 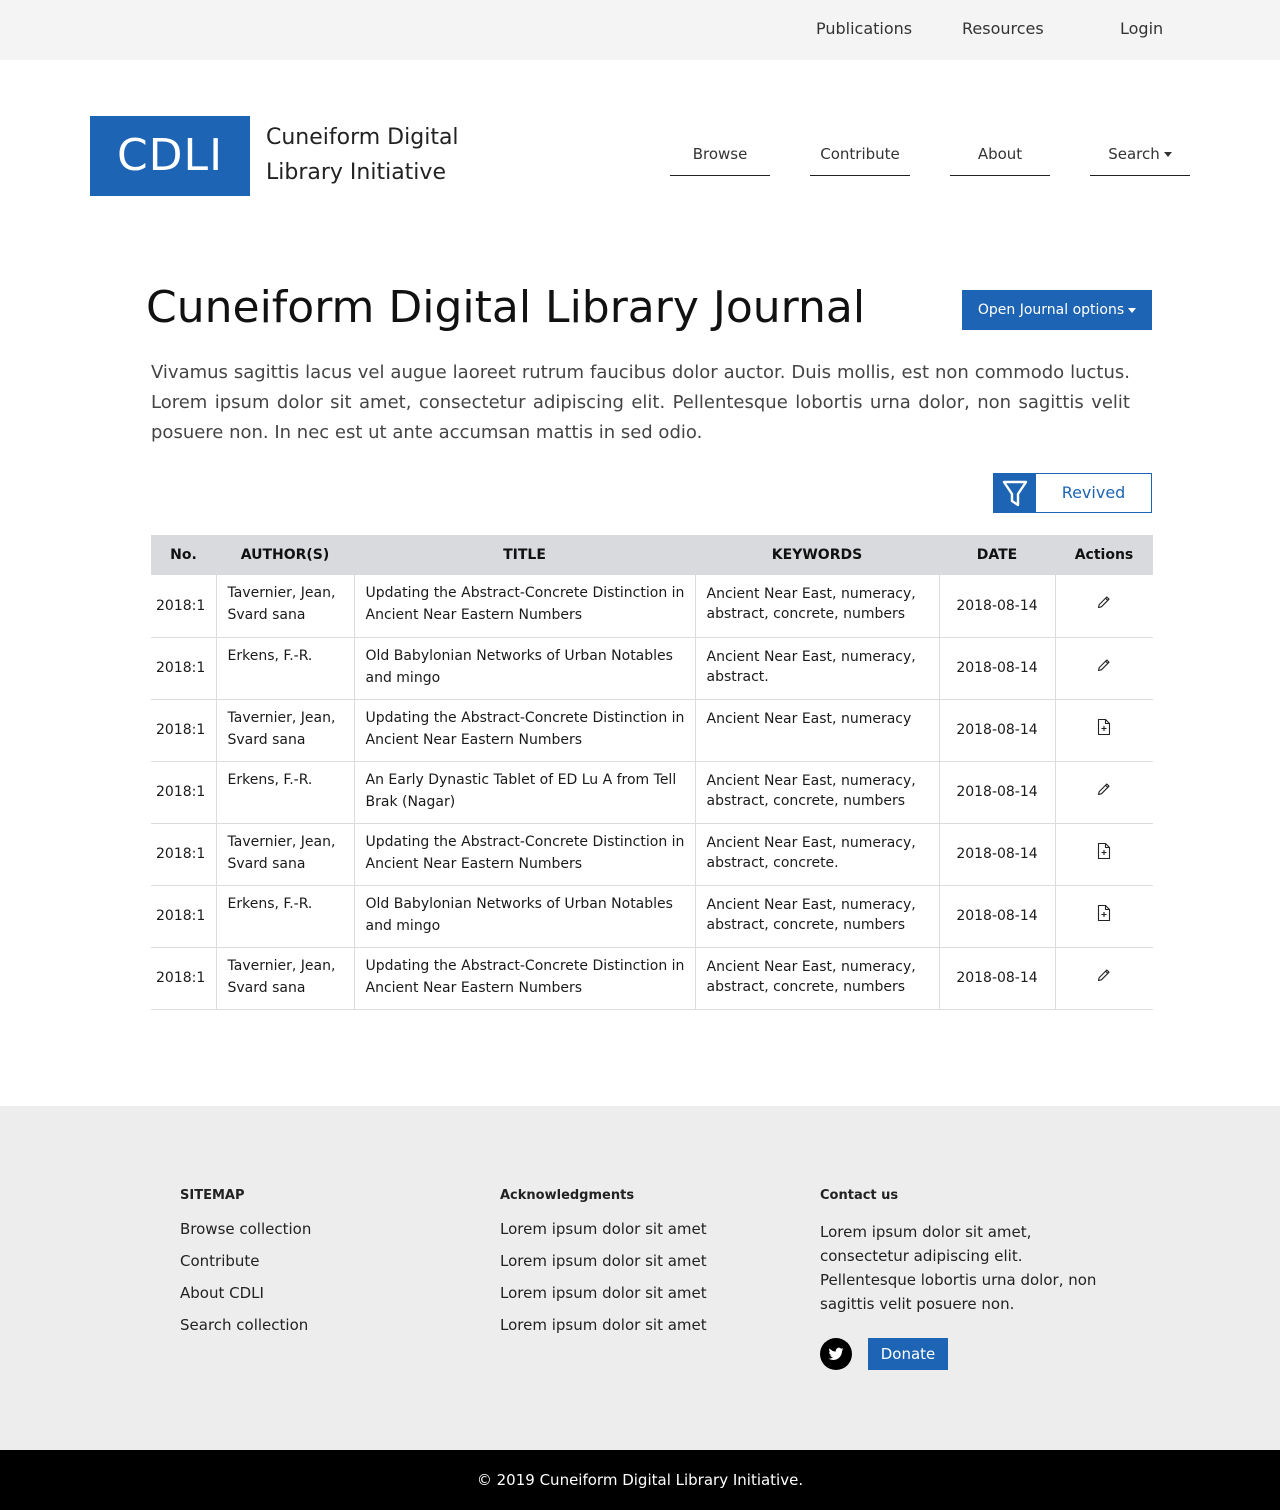 What do you see at coordinates (386, 155) in the screenshot?
I see `site-name: Cuneiform Digital Library Initiative` at bounding box center [386, 155].